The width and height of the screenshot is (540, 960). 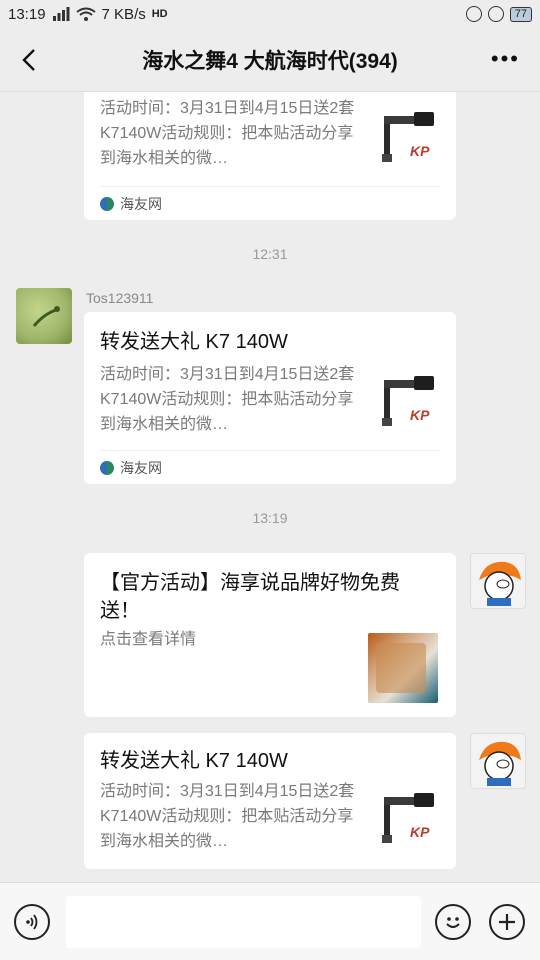 I want to click on input-bar, so click(x=270, y=921).